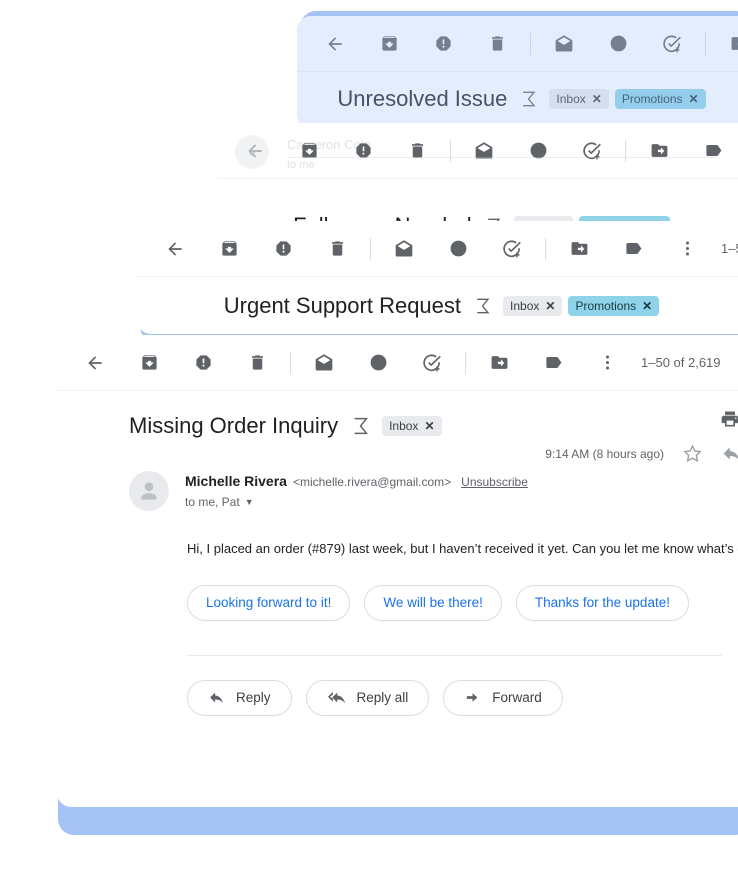  What do you see at coordinates (604, 453) in the screenshot?
I see `message-timestamp: 9:14 AM (8 hours ago)` at bounding box center [604, 453].